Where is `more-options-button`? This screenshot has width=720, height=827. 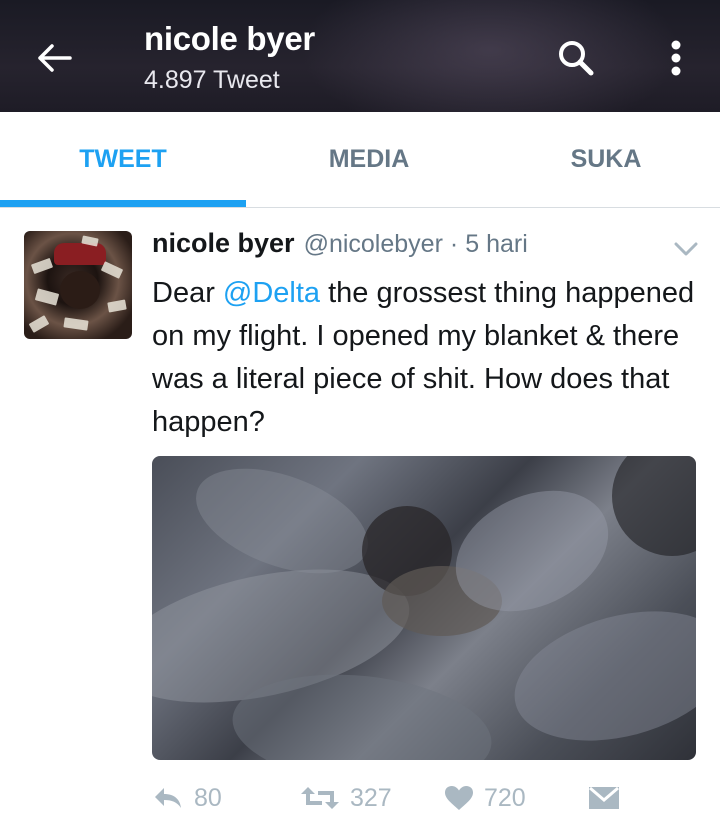
more-options-button is located at coordinates (676, 58).